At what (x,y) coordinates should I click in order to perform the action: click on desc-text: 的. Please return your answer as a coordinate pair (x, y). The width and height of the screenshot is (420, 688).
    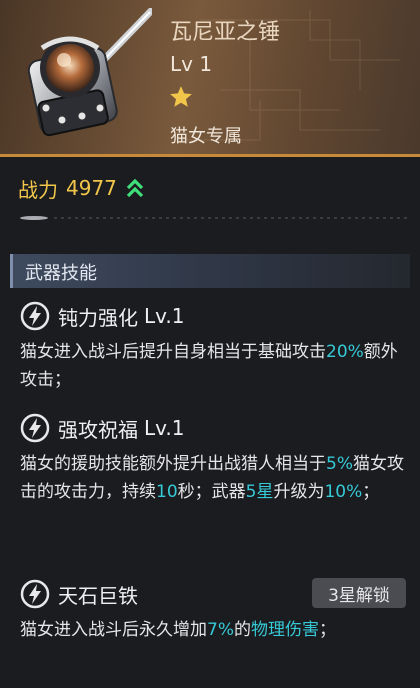
    Looking at the image, I should click on (242, 630).